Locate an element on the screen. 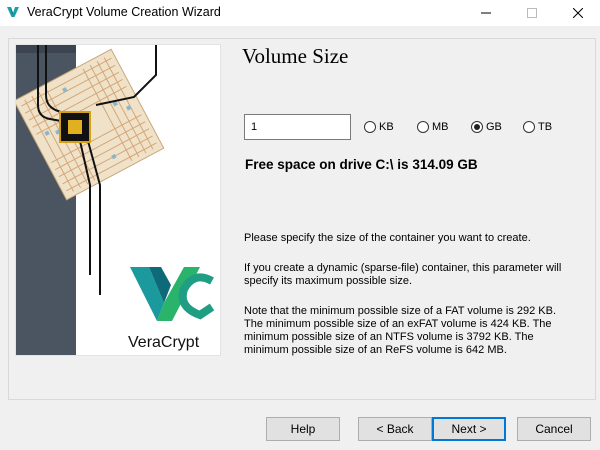  unit-label-kb: KB is located at coordinates (386, 127).